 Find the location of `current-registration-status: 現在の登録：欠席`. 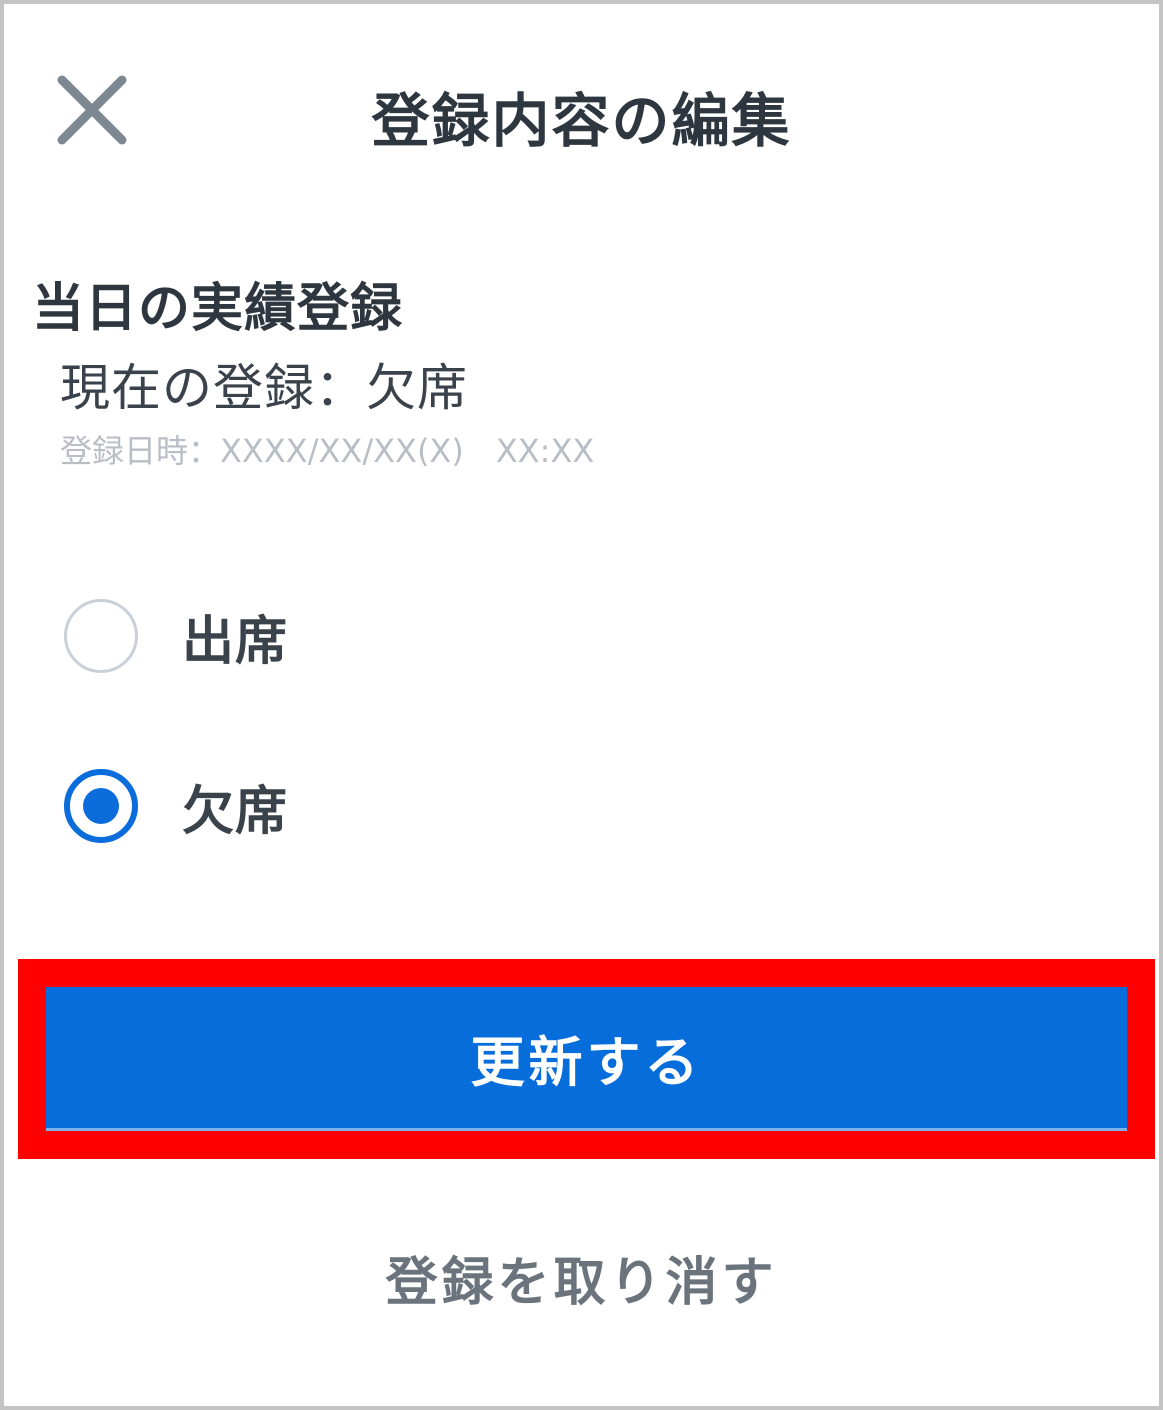

current-registration-status: 現在の登録：欠席 is located at coordinates (264, 388).